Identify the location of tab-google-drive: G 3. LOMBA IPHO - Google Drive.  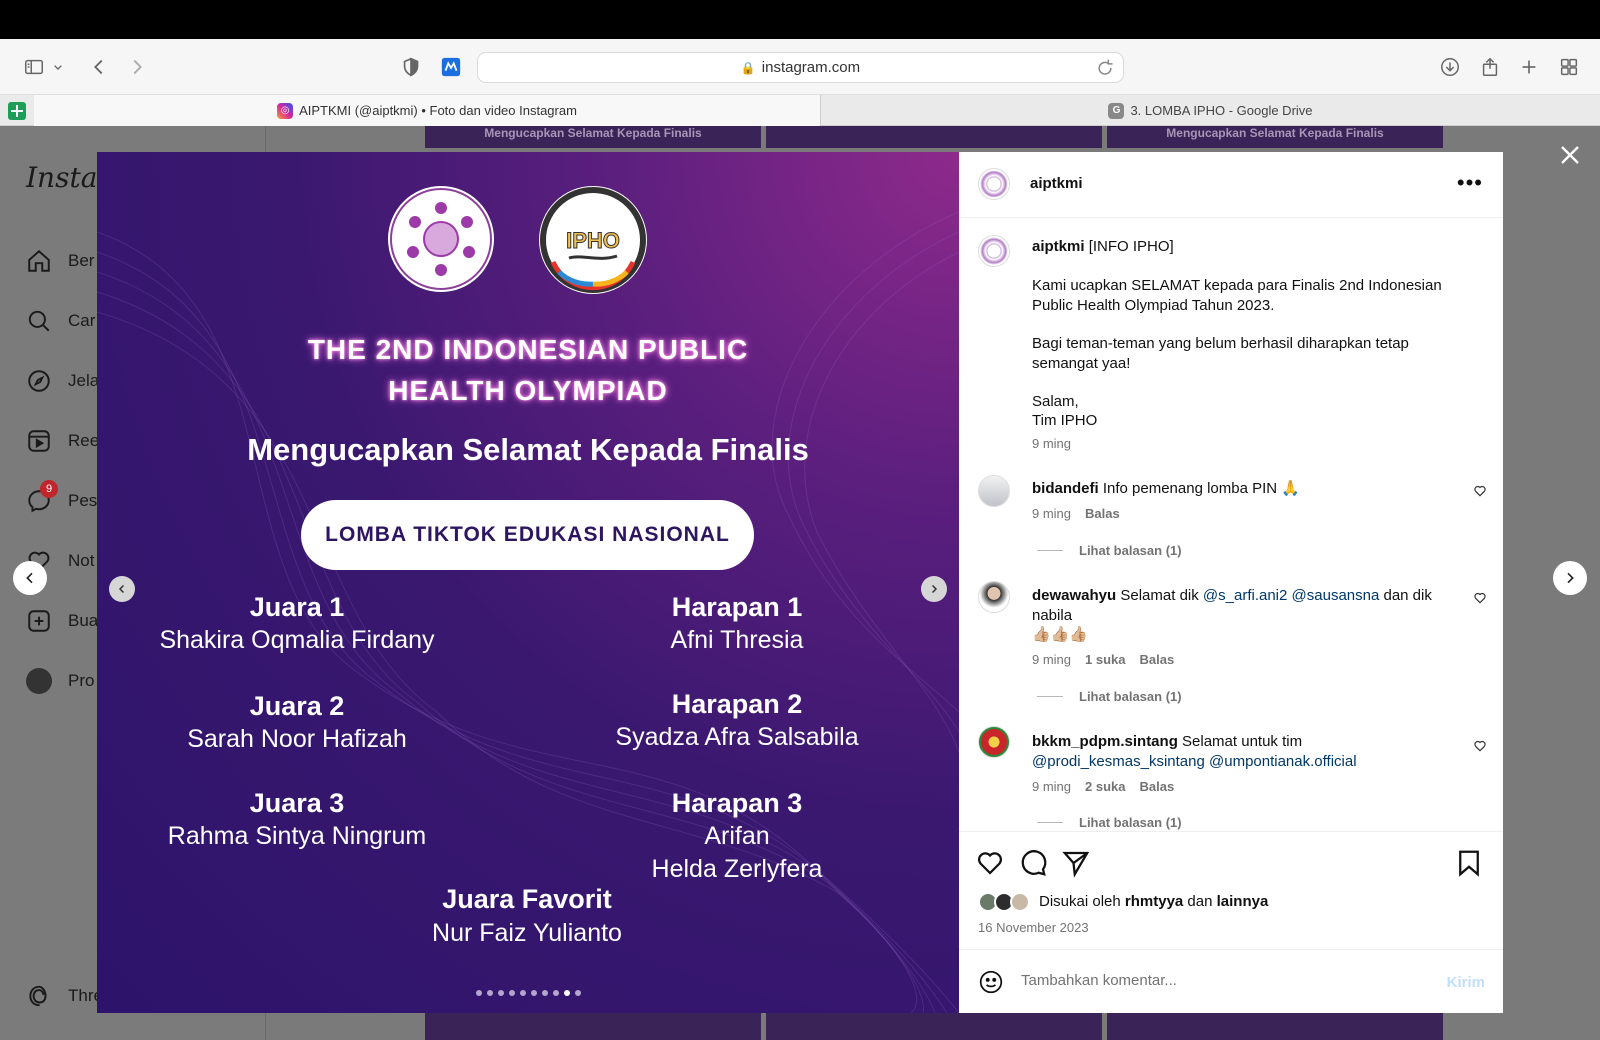
(1210, 110).